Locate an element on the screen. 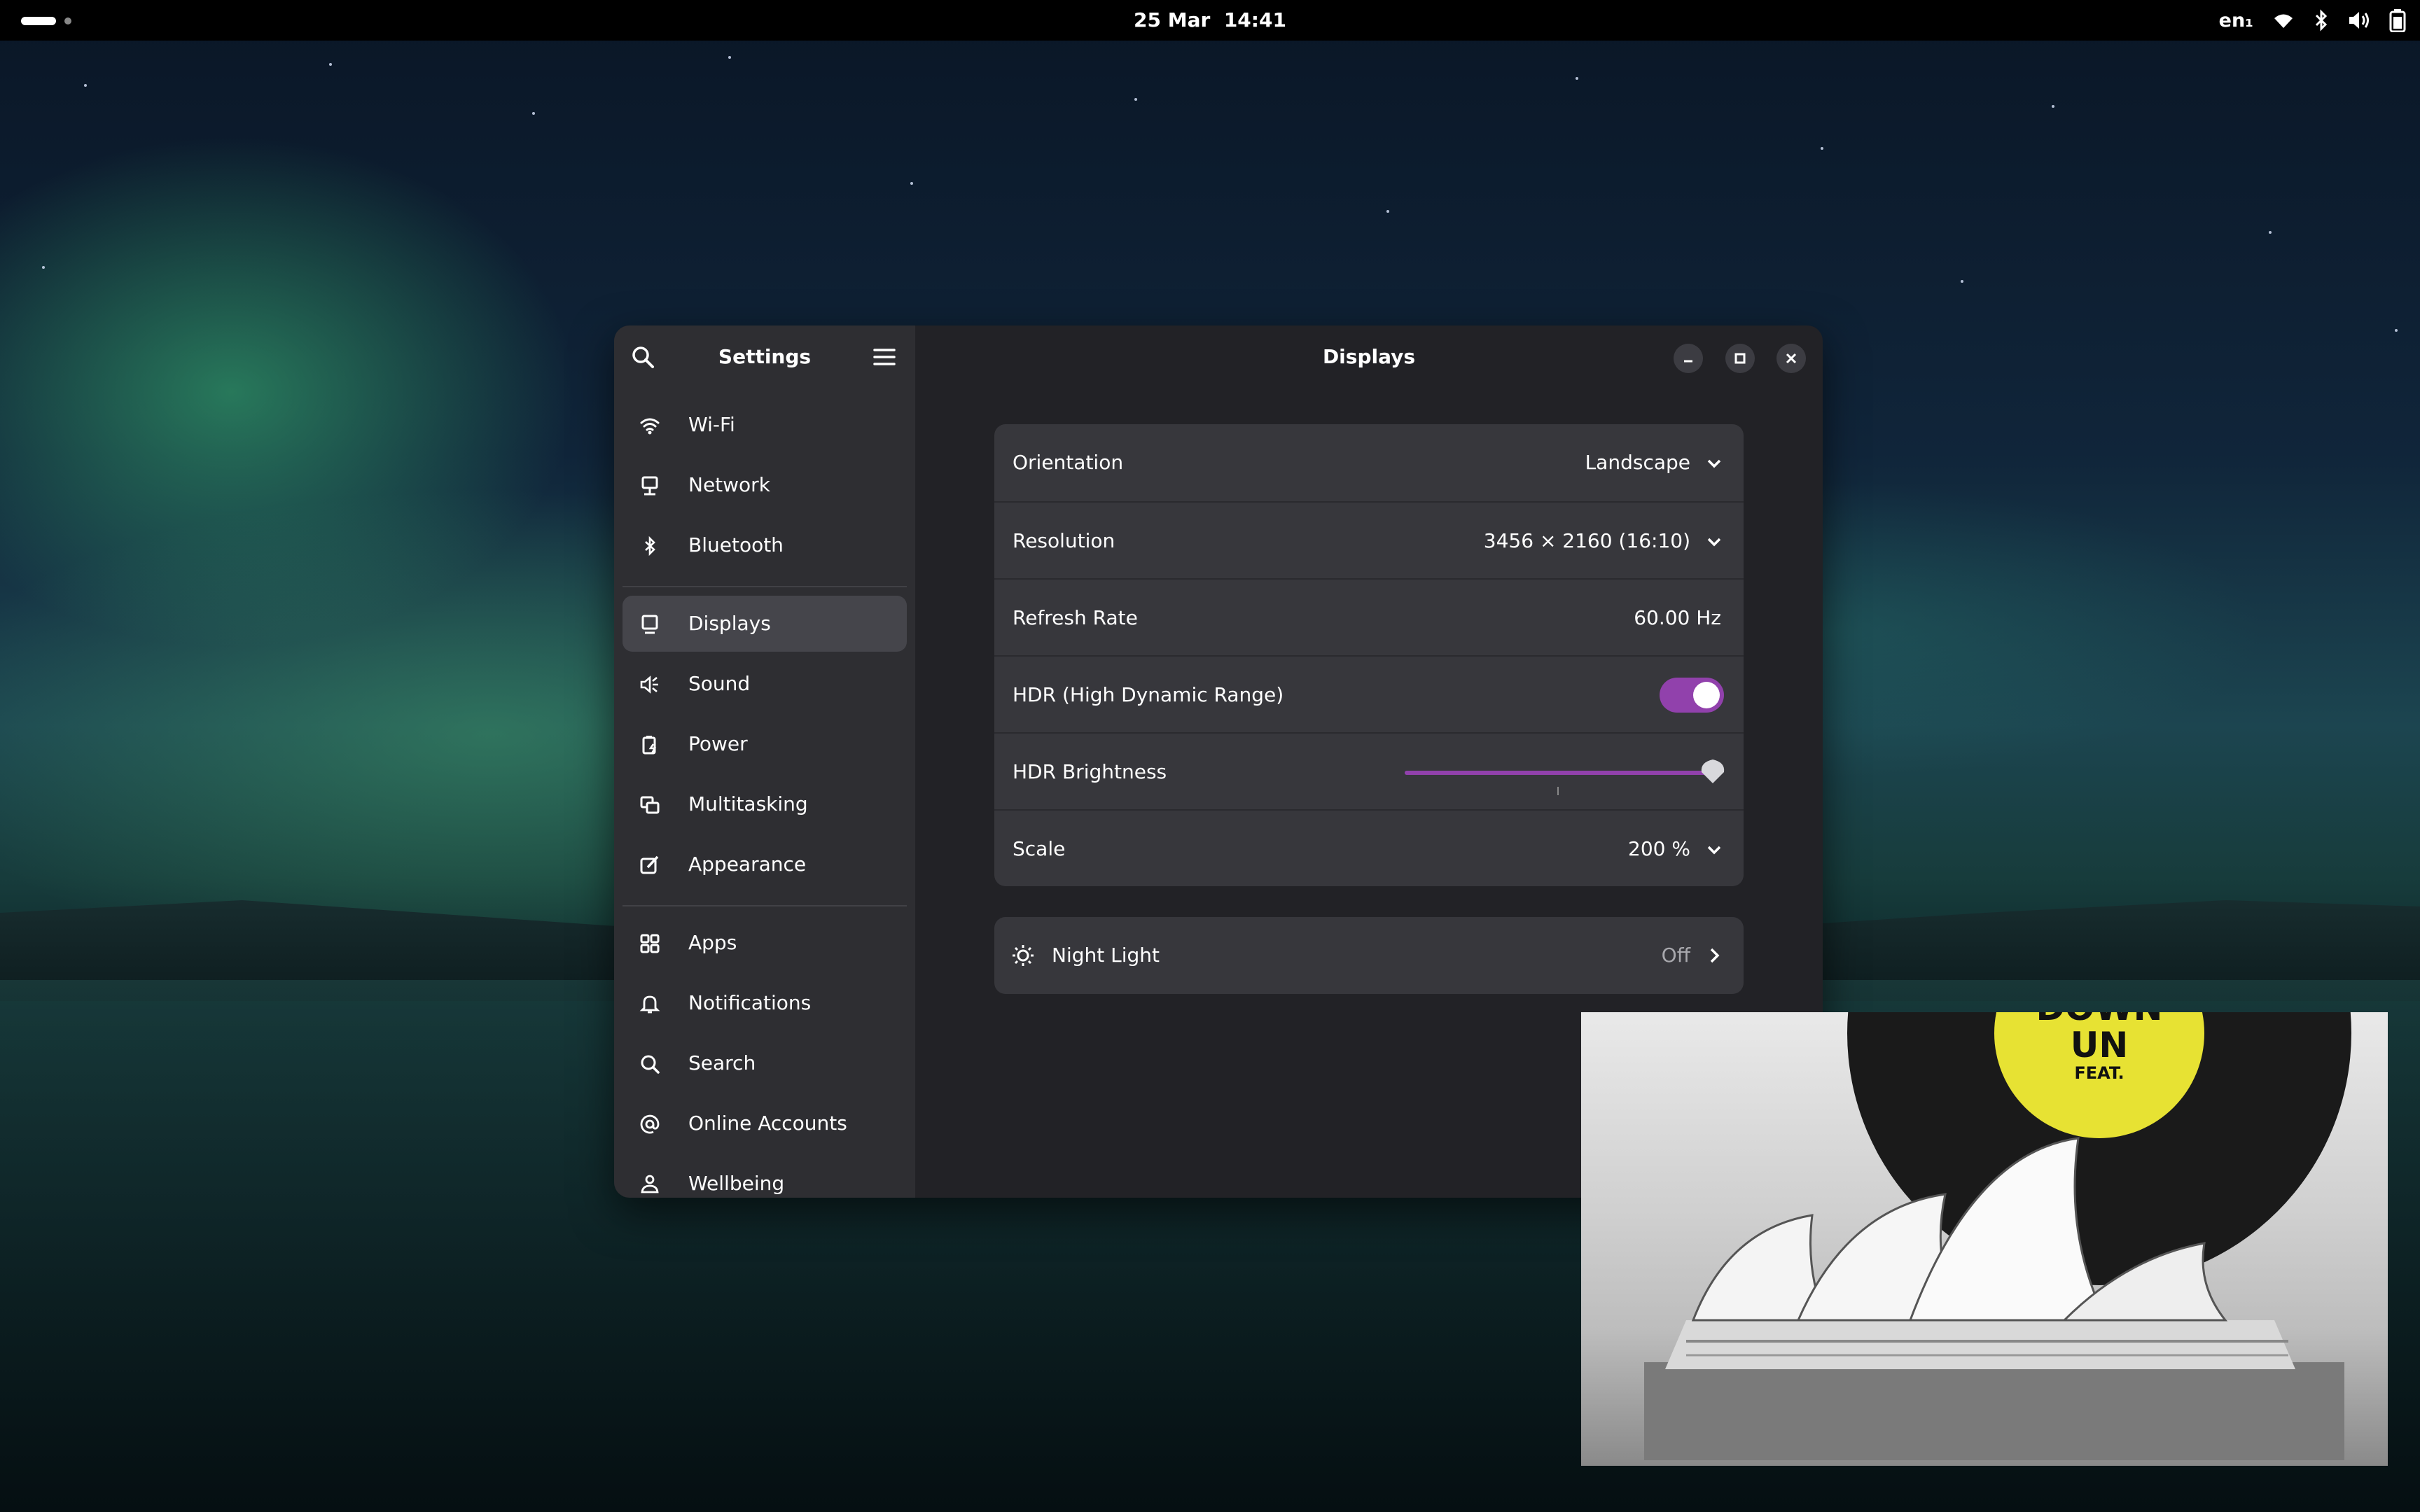 The image size is (2420, 1512). sidebar-item-wifi: Wi-Fi is located at coordinates (765, 425).